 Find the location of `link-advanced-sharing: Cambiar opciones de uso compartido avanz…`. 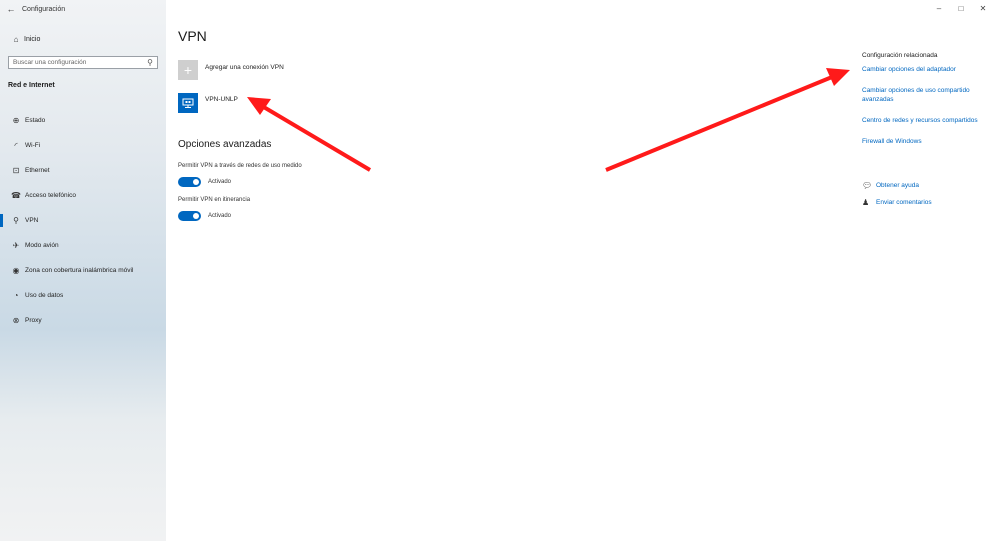

link-advanced-sharing: Cambiar opciones de uso compartido avanz… is located at coordinates (927, 95).